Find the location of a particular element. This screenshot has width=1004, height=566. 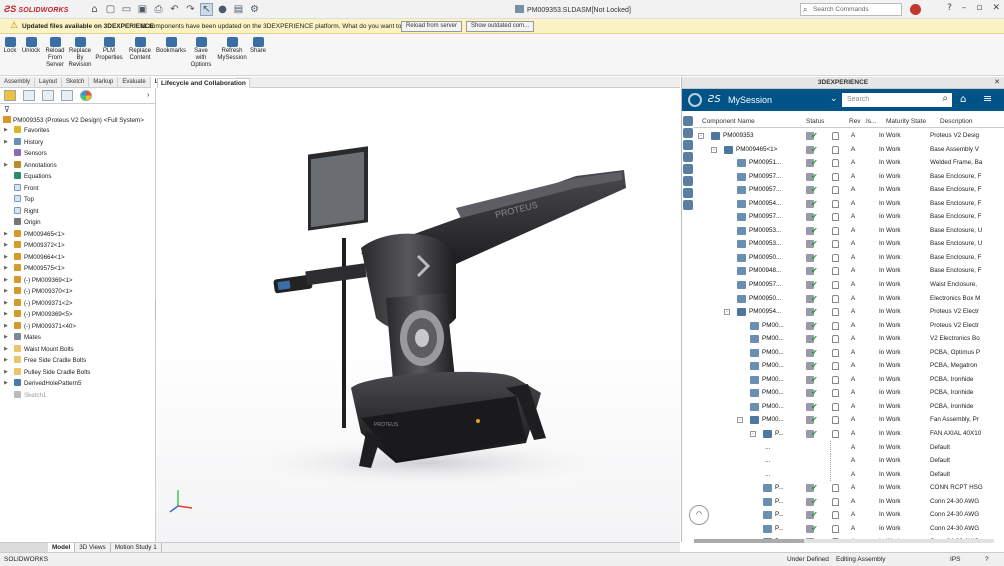

tab-assembly: Assembly is located at coordinates (18, 82).